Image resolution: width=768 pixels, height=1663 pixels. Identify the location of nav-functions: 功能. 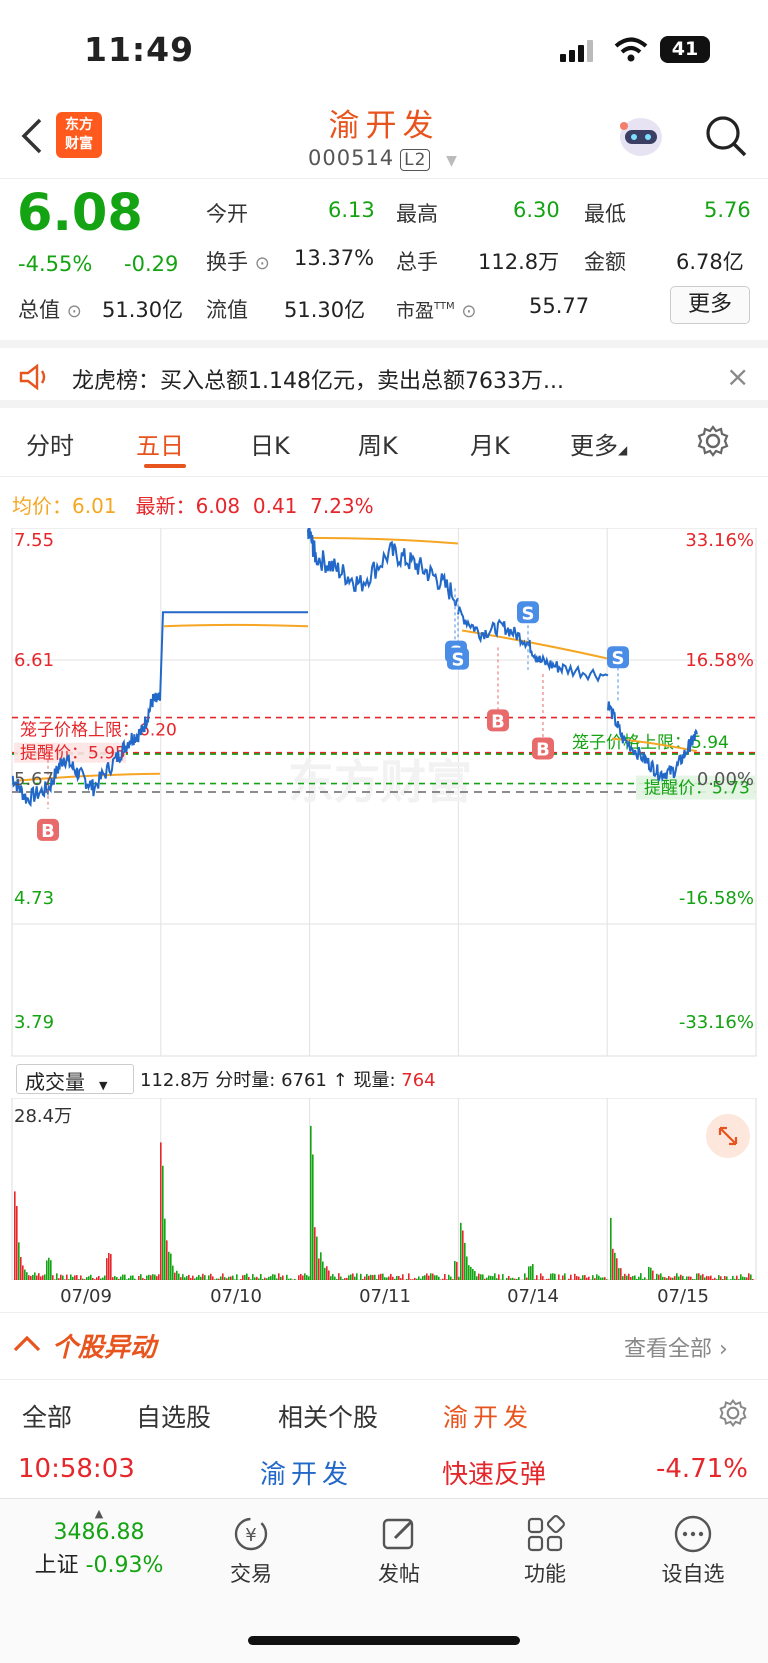
(545, 1551).